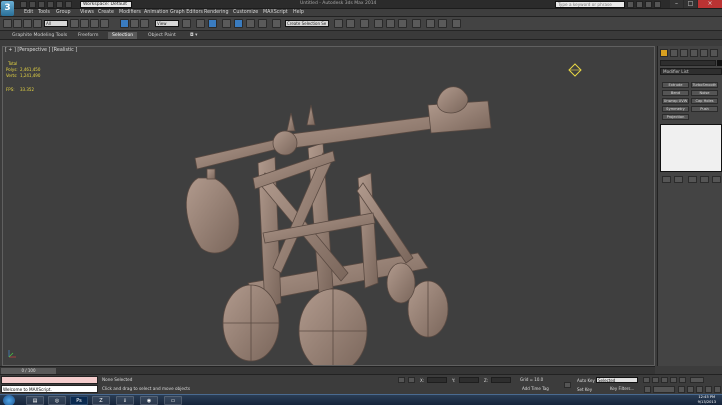 Image resolution: width=722 pixels, height=405 pixels. Describe the element at coordinates (719, 63) in the screenshot. I see `object-color-swatch` at that location.